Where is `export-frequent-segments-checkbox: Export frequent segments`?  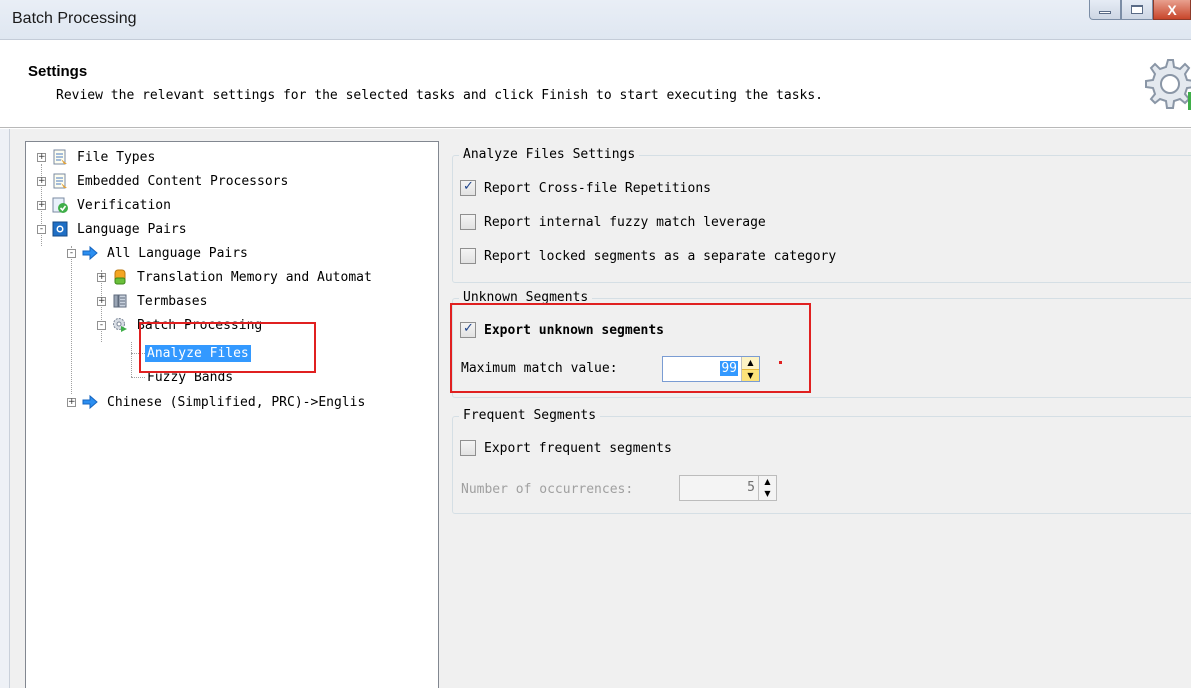 export-frequent-segments-checkbox: Export frequent segments is located at coordinates (566, 448).